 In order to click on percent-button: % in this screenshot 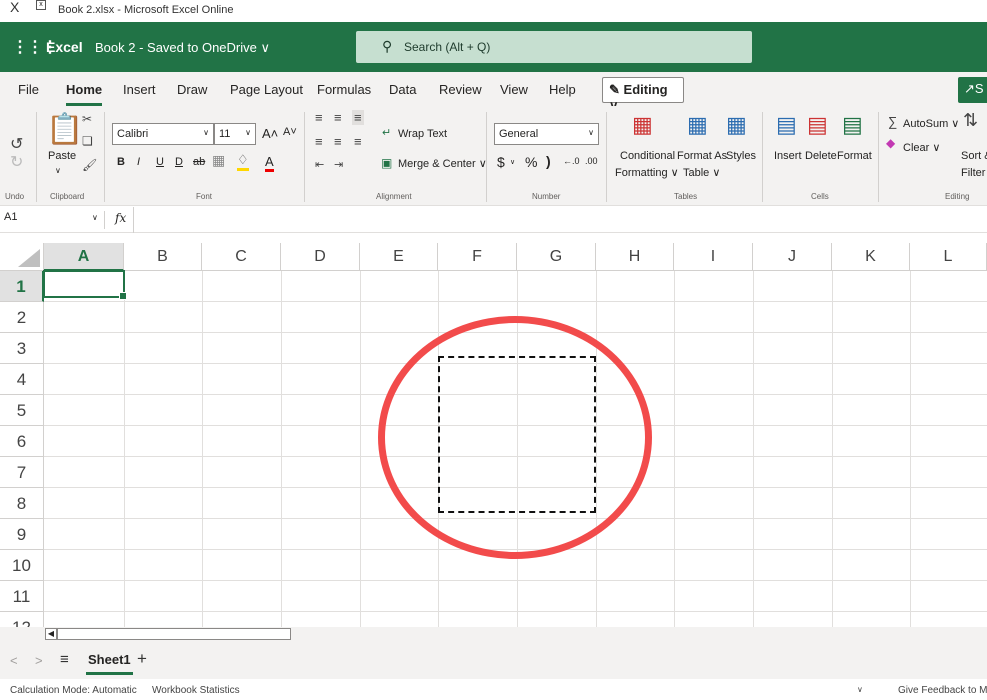, I will do `click(531, 162)`.